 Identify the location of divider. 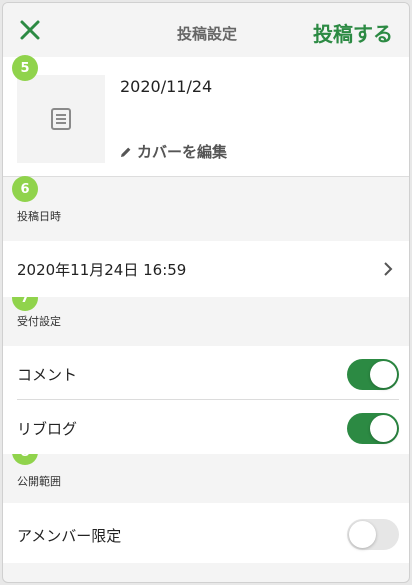
(208, 399).